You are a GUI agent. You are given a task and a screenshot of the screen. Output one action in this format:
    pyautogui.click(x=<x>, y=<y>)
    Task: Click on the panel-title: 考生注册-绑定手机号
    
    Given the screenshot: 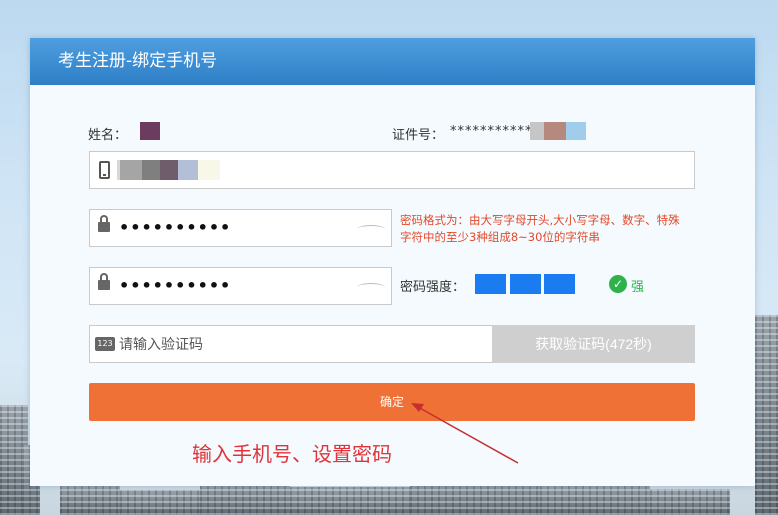 What is the action you would take?
    pyautogui.click(x=392, y=61)
    